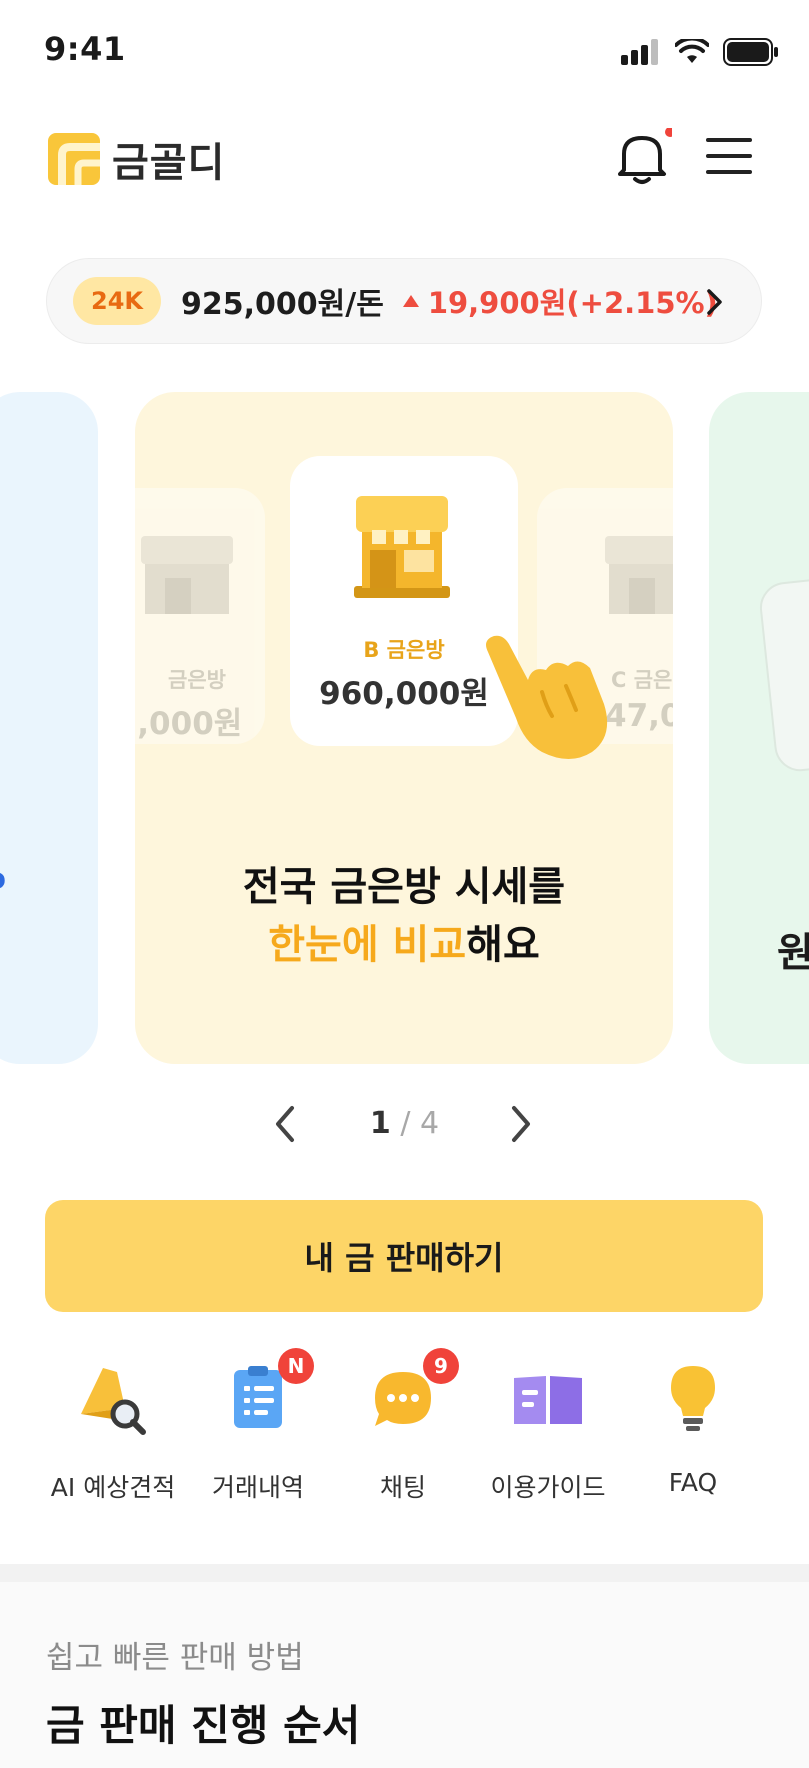  What do you see at coordinates (203, 1725) in the screenshot?
I see `section-title: 금 판매 진행 순서` at bounding box center [203, 1725].